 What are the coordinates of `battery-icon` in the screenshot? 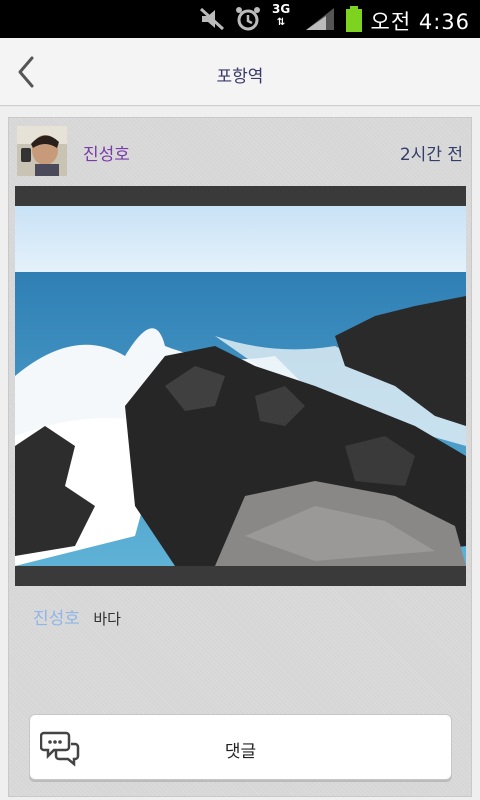 It's located at (354, 19).